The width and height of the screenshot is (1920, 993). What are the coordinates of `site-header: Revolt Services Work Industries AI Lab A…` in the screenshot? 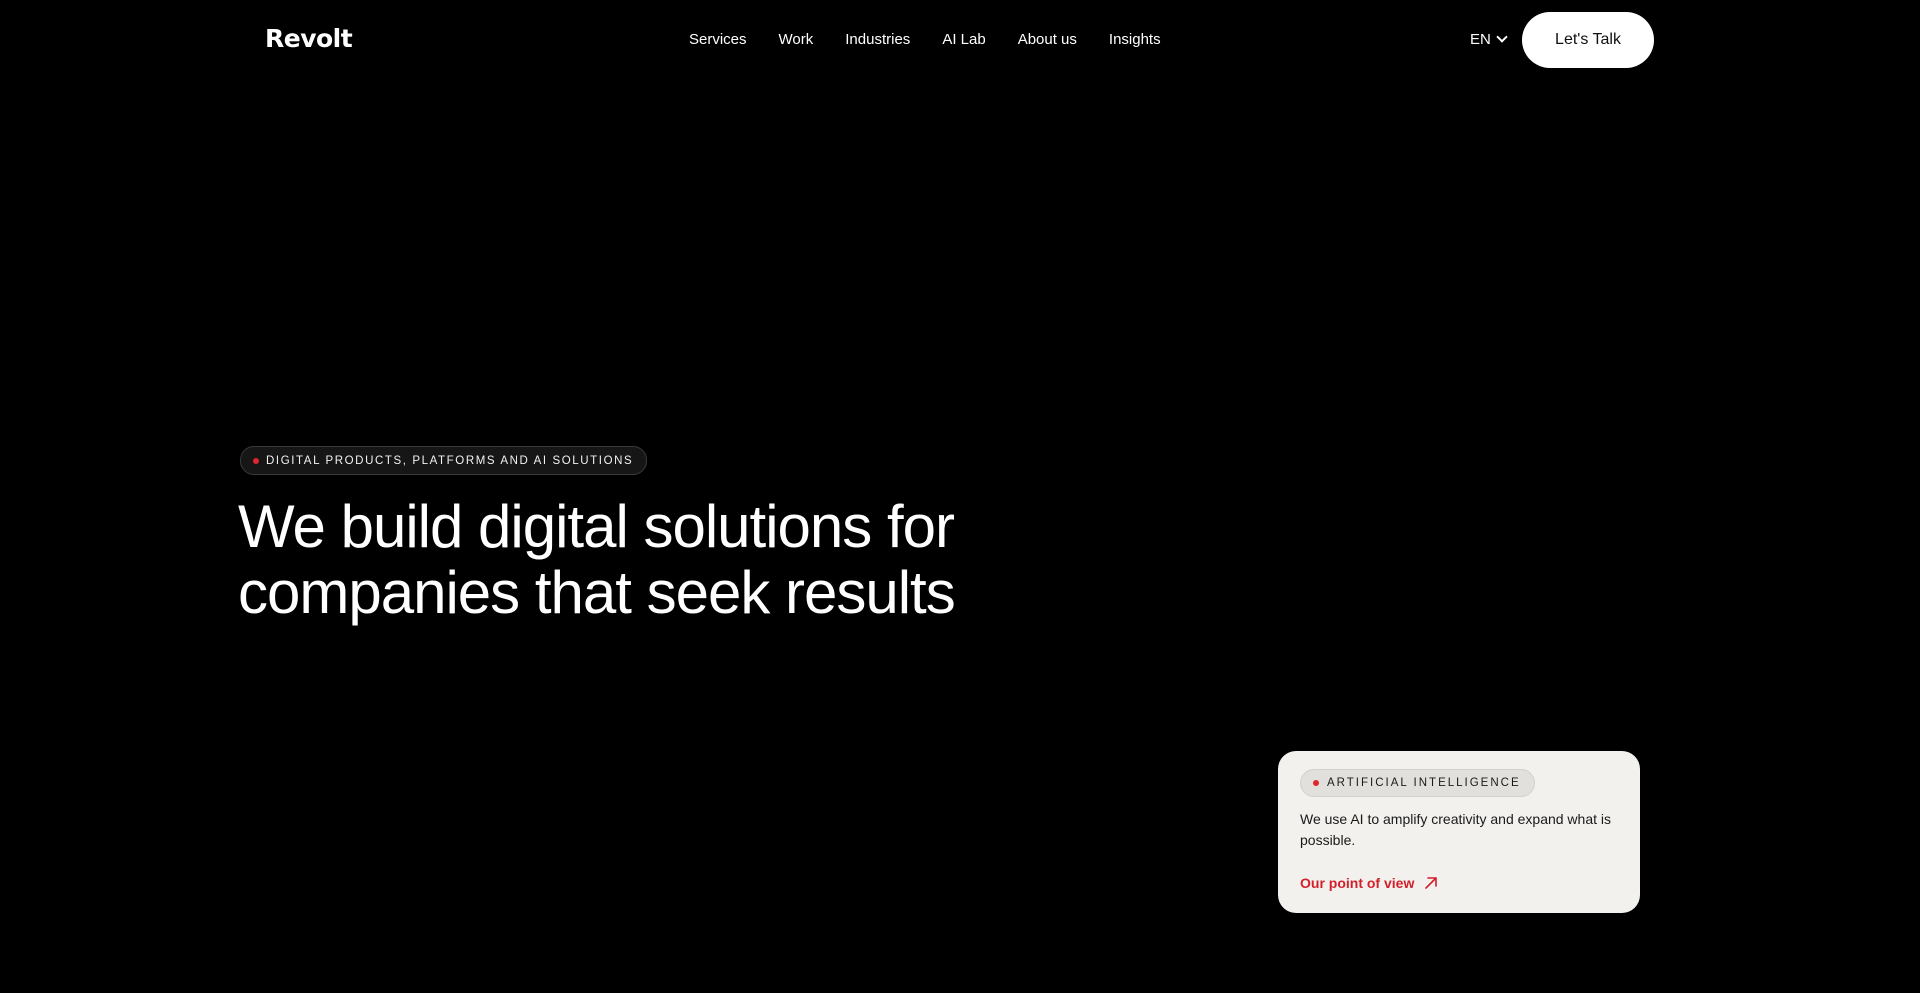 It's located at (960, 40).